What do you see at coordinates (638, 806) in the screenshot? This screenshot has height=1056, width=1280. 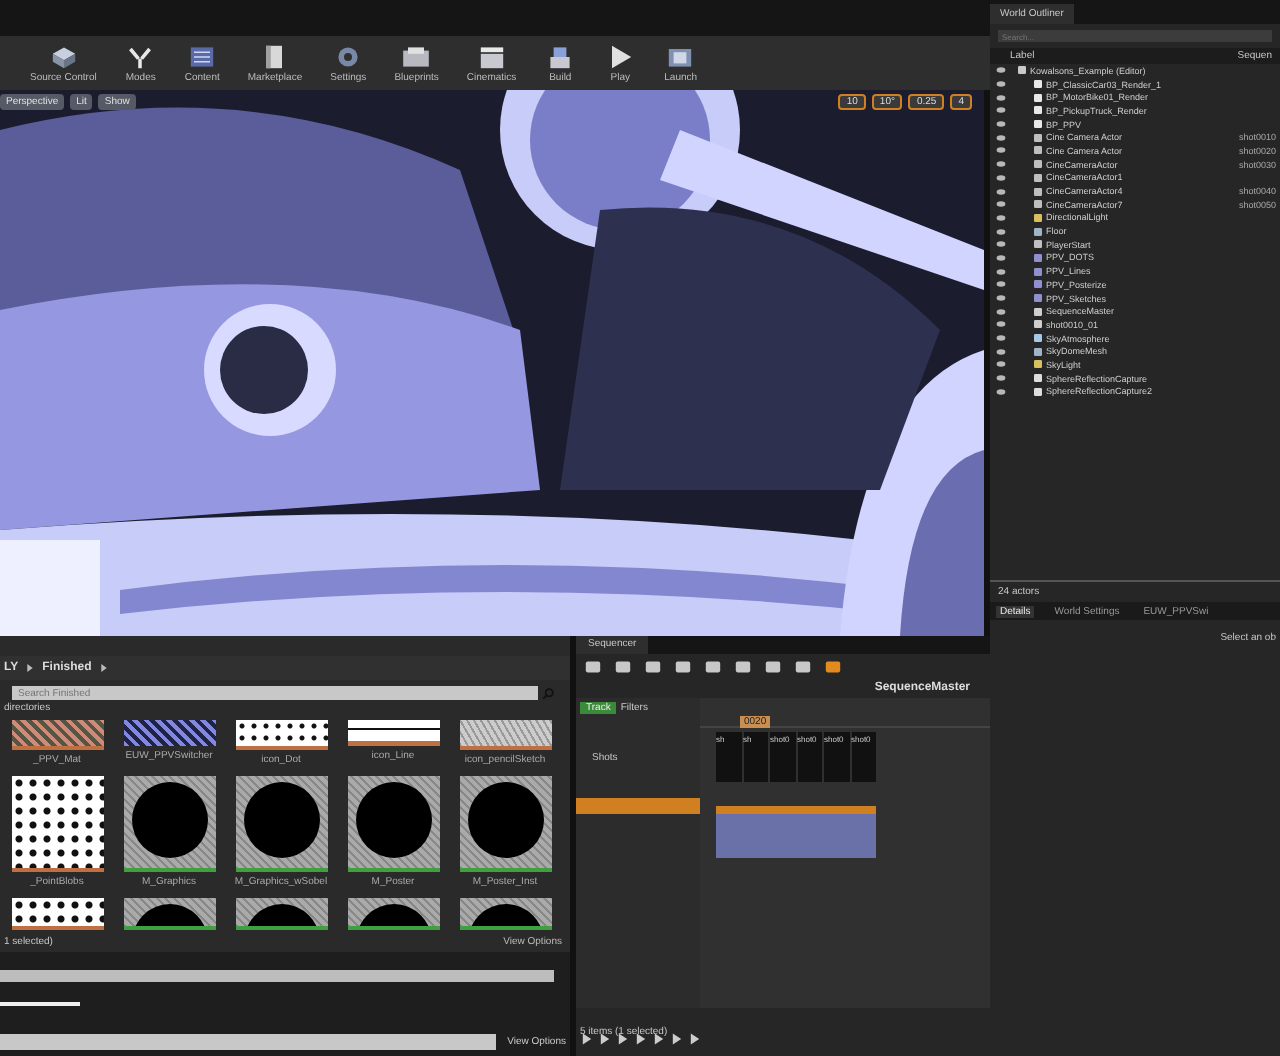 I see `selected-track` at bounding box center [638, 806].